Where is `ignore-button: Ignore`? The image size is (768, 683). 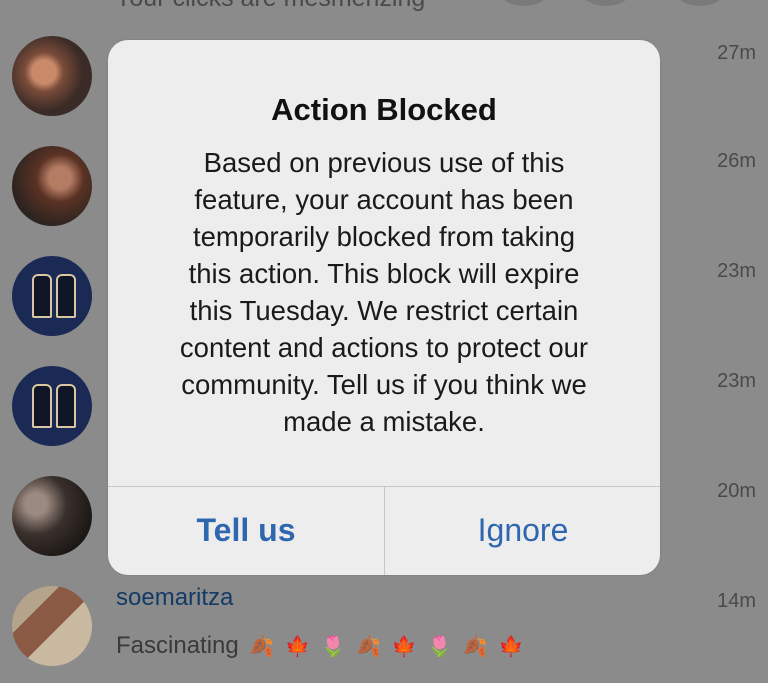 ignore-button: Ignore is located at coordinates (522, 530).